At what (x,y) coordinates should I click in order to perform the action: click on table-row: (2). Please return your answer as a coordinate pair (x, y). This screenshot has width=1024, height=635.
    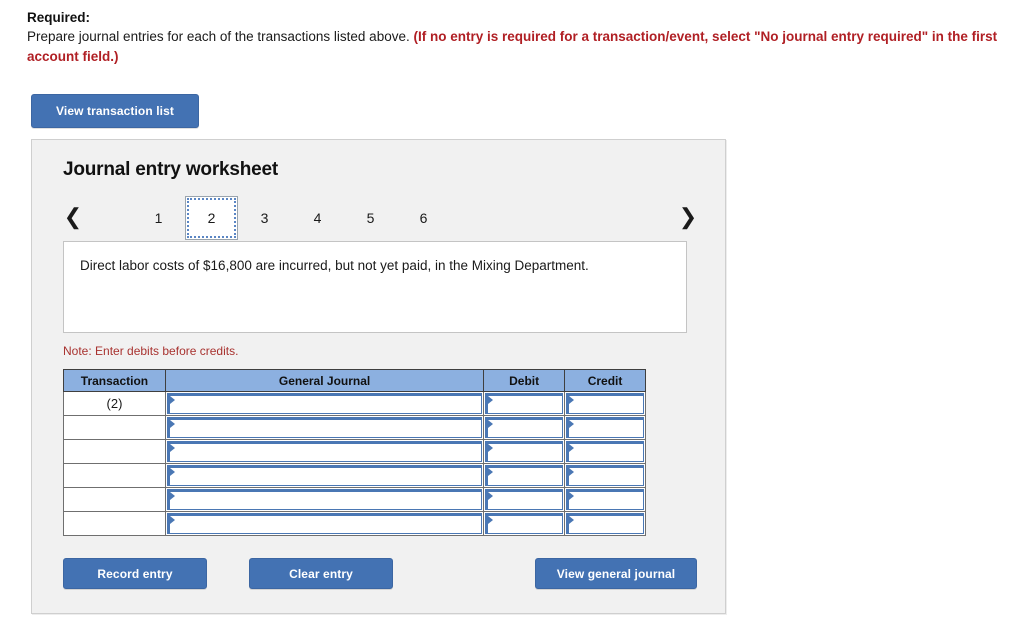
    Looking at the image, I should click on (354, 403).